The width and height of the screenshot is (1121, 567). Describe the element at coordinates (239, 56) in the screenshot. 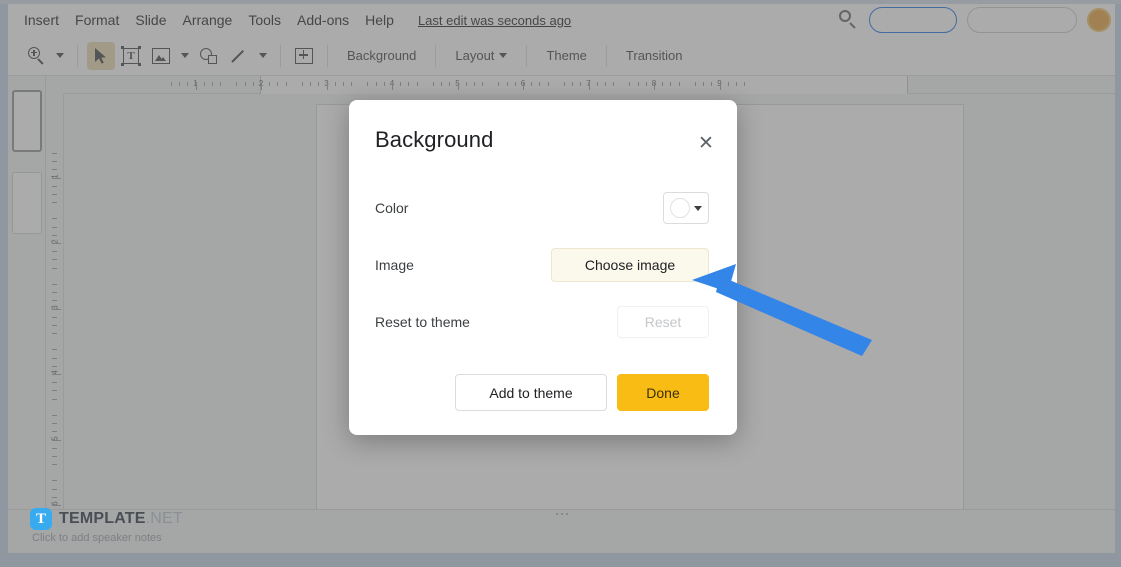

I see `insert-line-icon` at that location.